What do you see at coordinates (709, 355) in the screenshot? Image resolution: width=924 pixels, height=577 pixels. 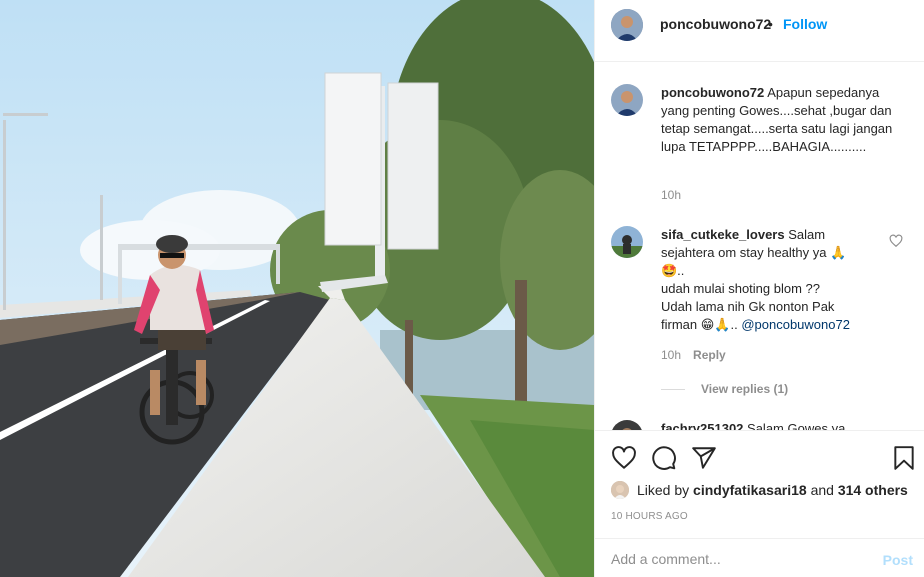 I see `reply-button: Reply` at bounding box center [709, 355].